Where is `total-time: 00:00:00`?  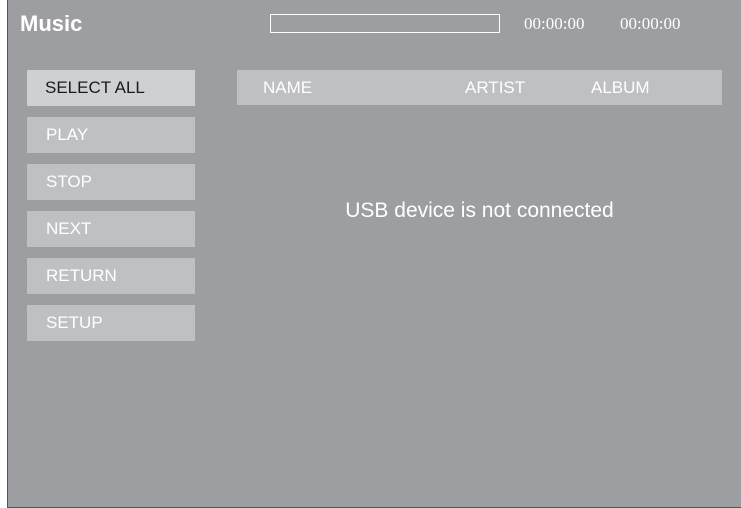
total-time: 00:00:00 is located at coordinates (650, 23).